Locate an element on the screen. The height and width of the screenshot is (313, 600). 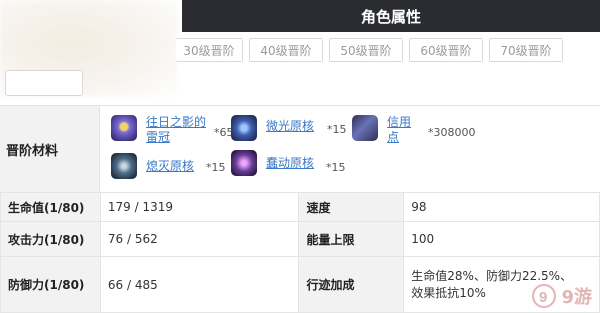
stat-label-atk: 攻击力(1/80) is located at coordinates (50, 239).